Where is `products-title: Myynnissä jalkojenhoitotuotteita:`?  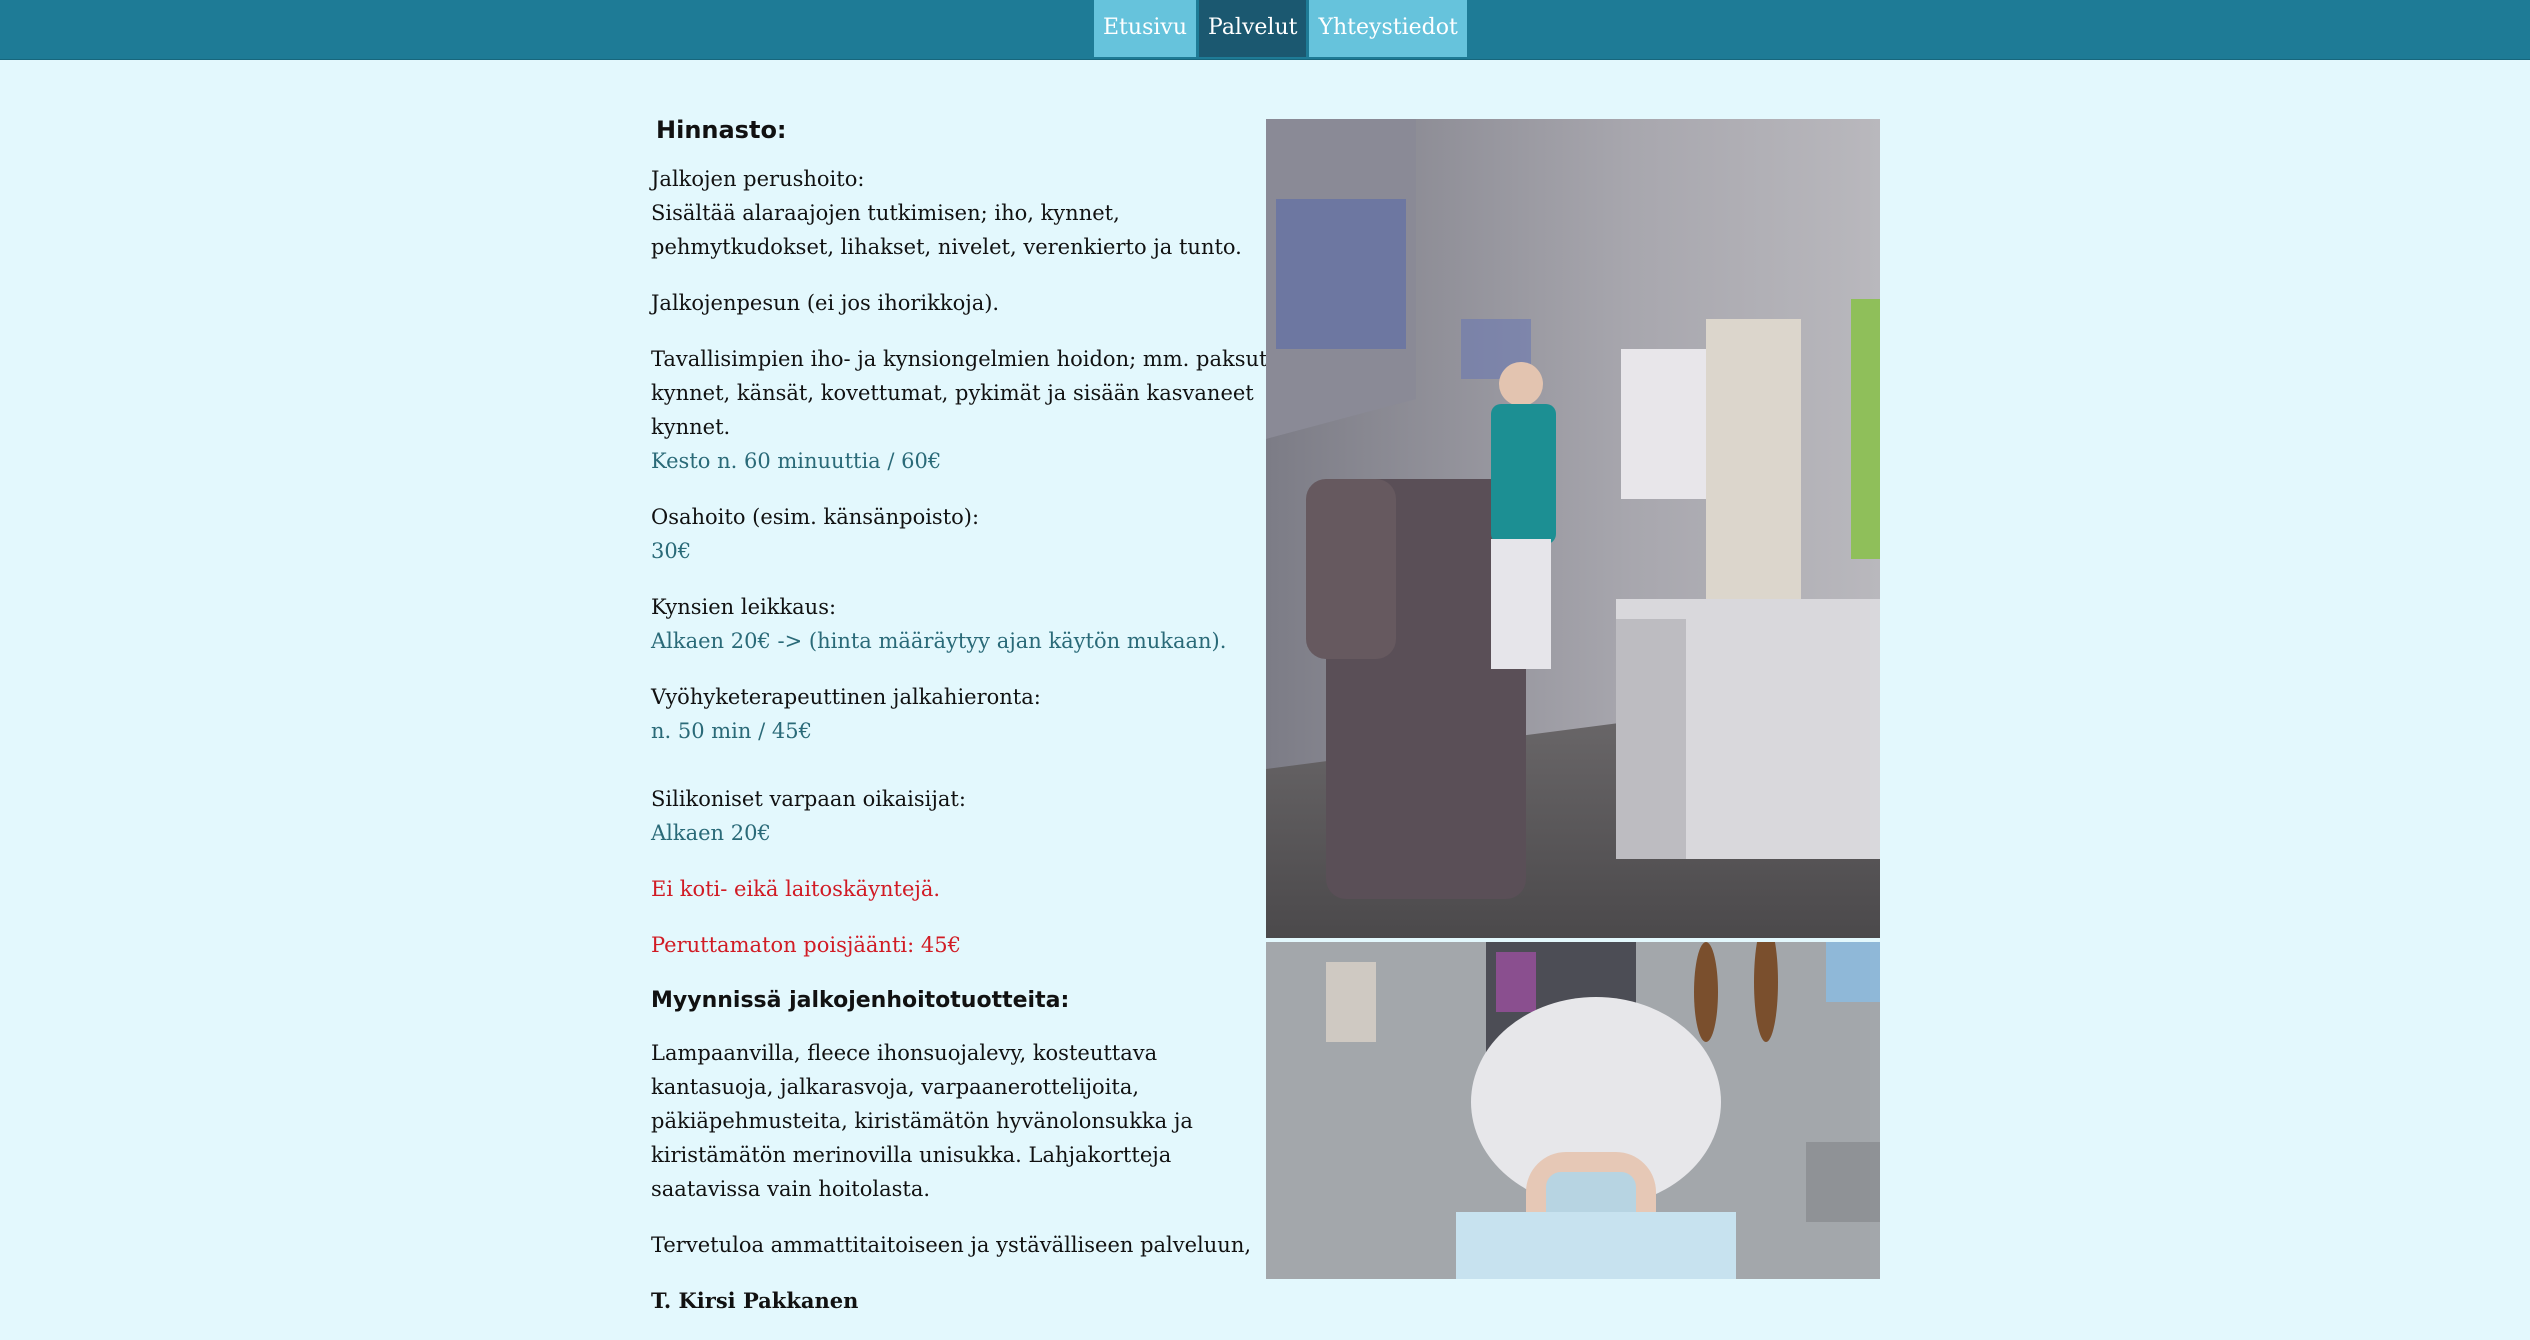 products-title: Myynnissä jalkojenhoitotuotteita: is located at coordinates (860, 1000).